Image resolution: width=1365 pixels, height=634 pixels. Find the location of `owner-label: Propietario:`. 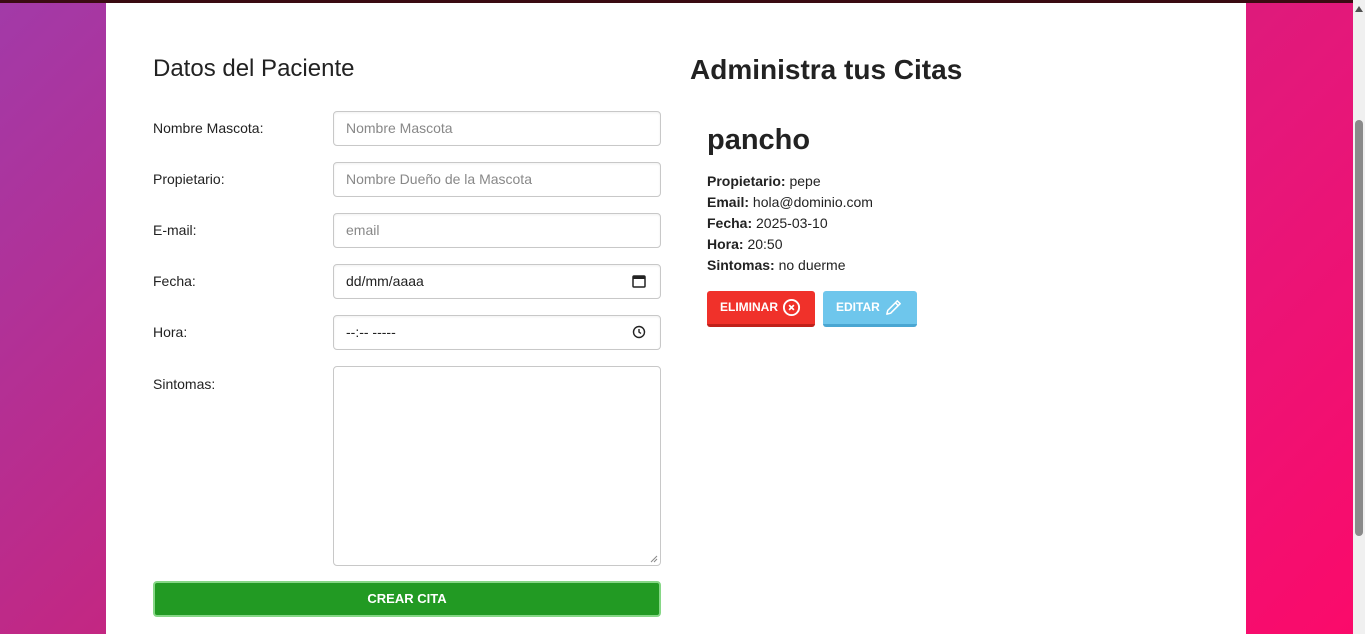

owner-label: Propietario: is located at coordinates (189, 179).